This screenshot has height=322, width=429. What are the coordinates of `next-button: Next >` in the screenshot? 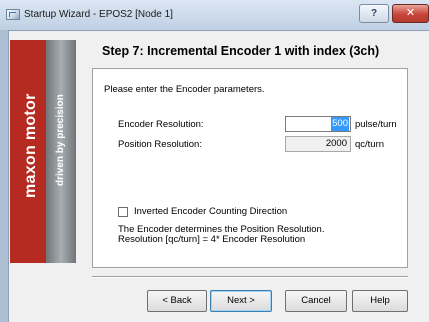 It's located at (241, 301).